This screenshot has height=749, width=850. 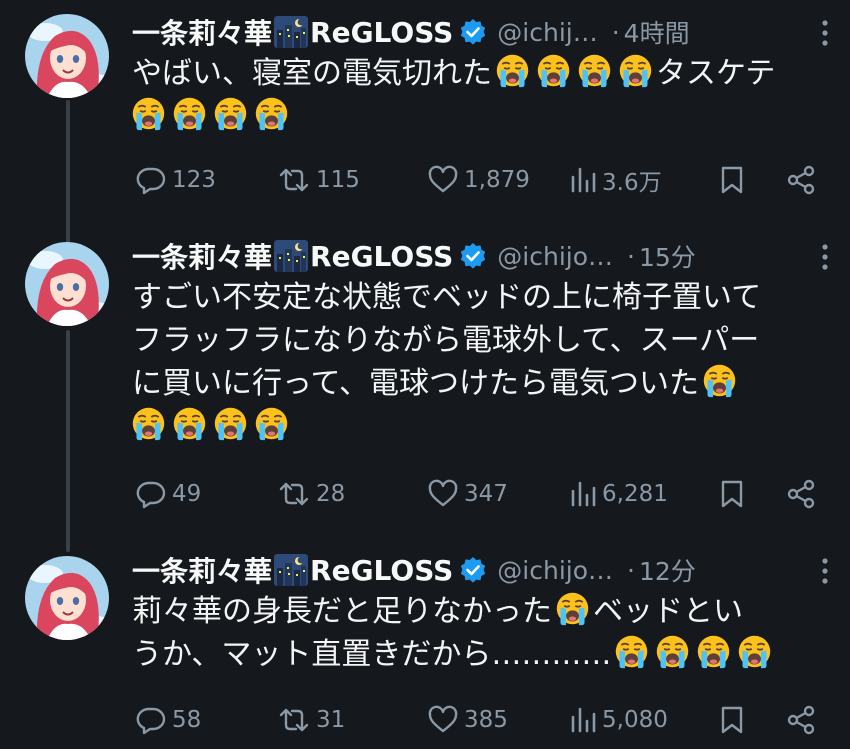 I want to click on like-count: 347, so click(x=486, y=494).